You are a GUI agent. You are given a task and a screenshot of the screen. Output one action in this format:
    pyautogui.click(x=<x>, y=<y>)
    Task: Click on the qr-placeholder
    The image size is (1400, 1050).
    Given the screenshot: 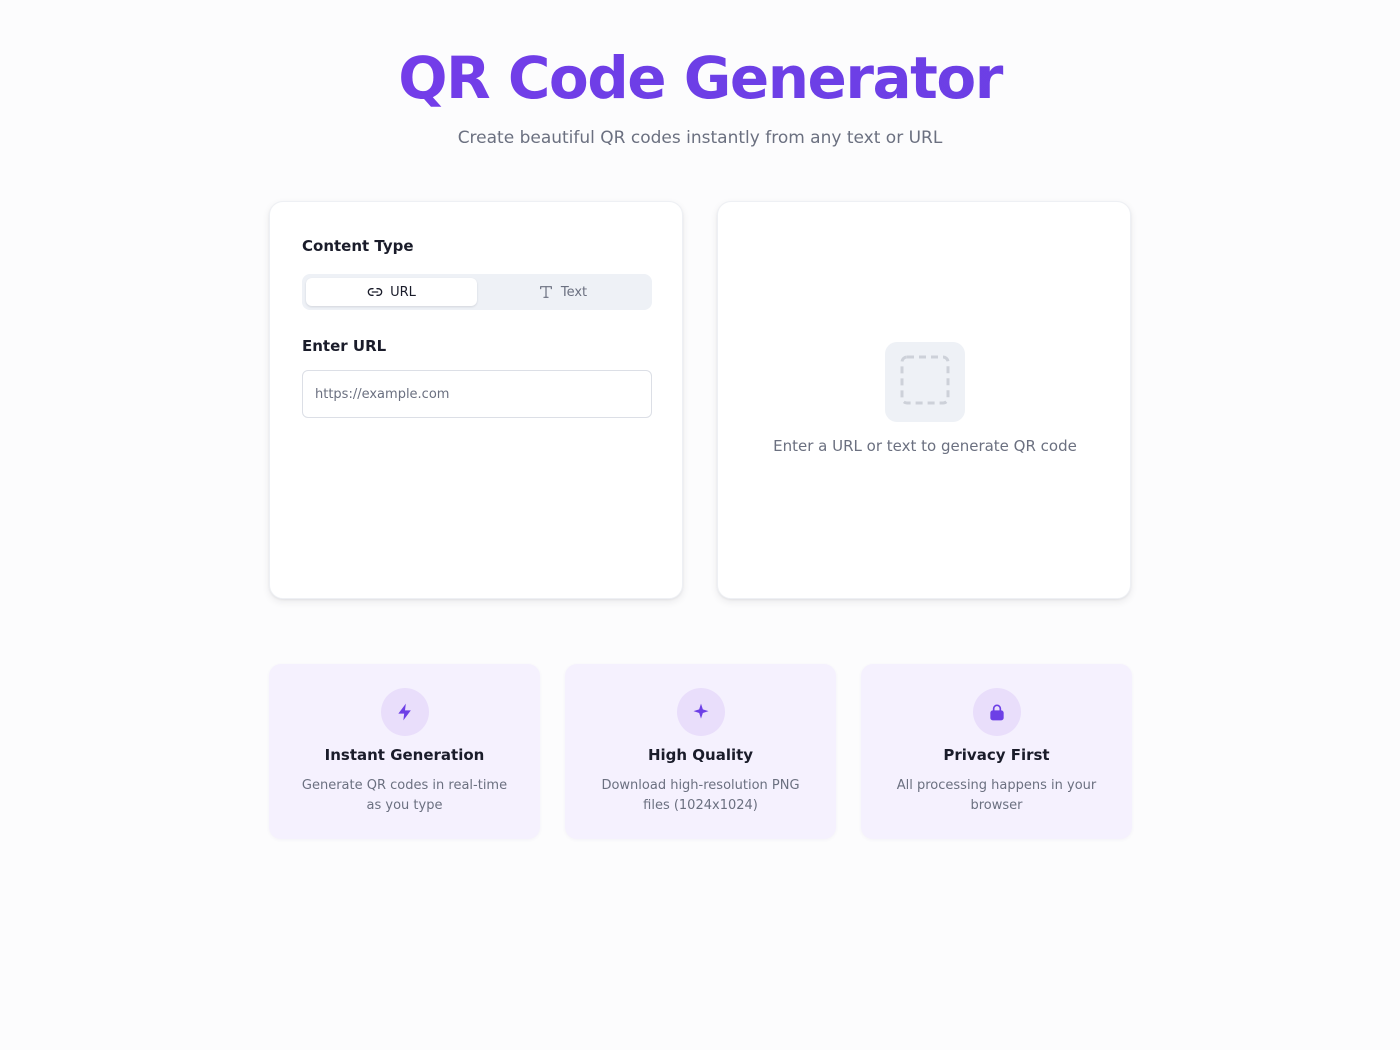 What is the action you would take?
    pyautogui.click(x=925, y=382)
    